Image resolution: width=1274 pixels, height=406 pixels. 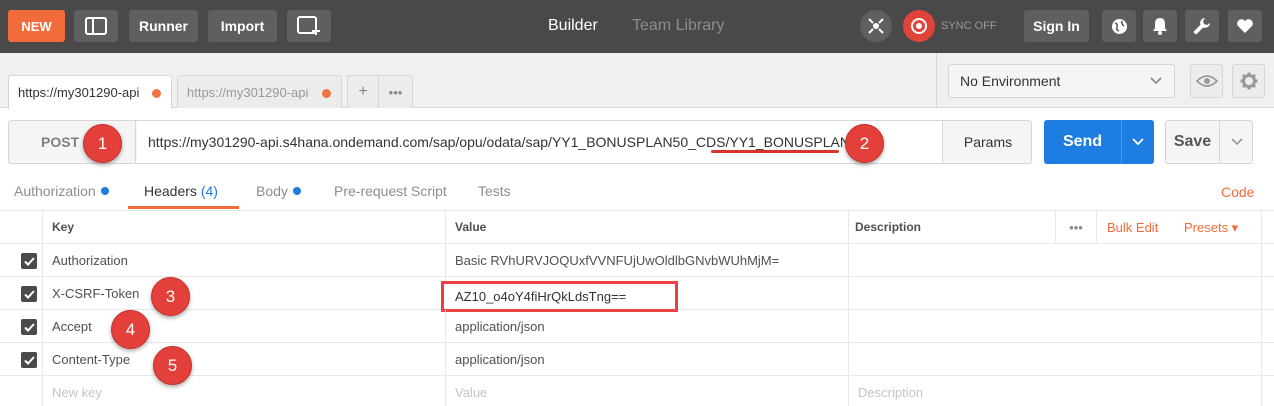 I want to click on new-window-button, so click(x=309, y=26).